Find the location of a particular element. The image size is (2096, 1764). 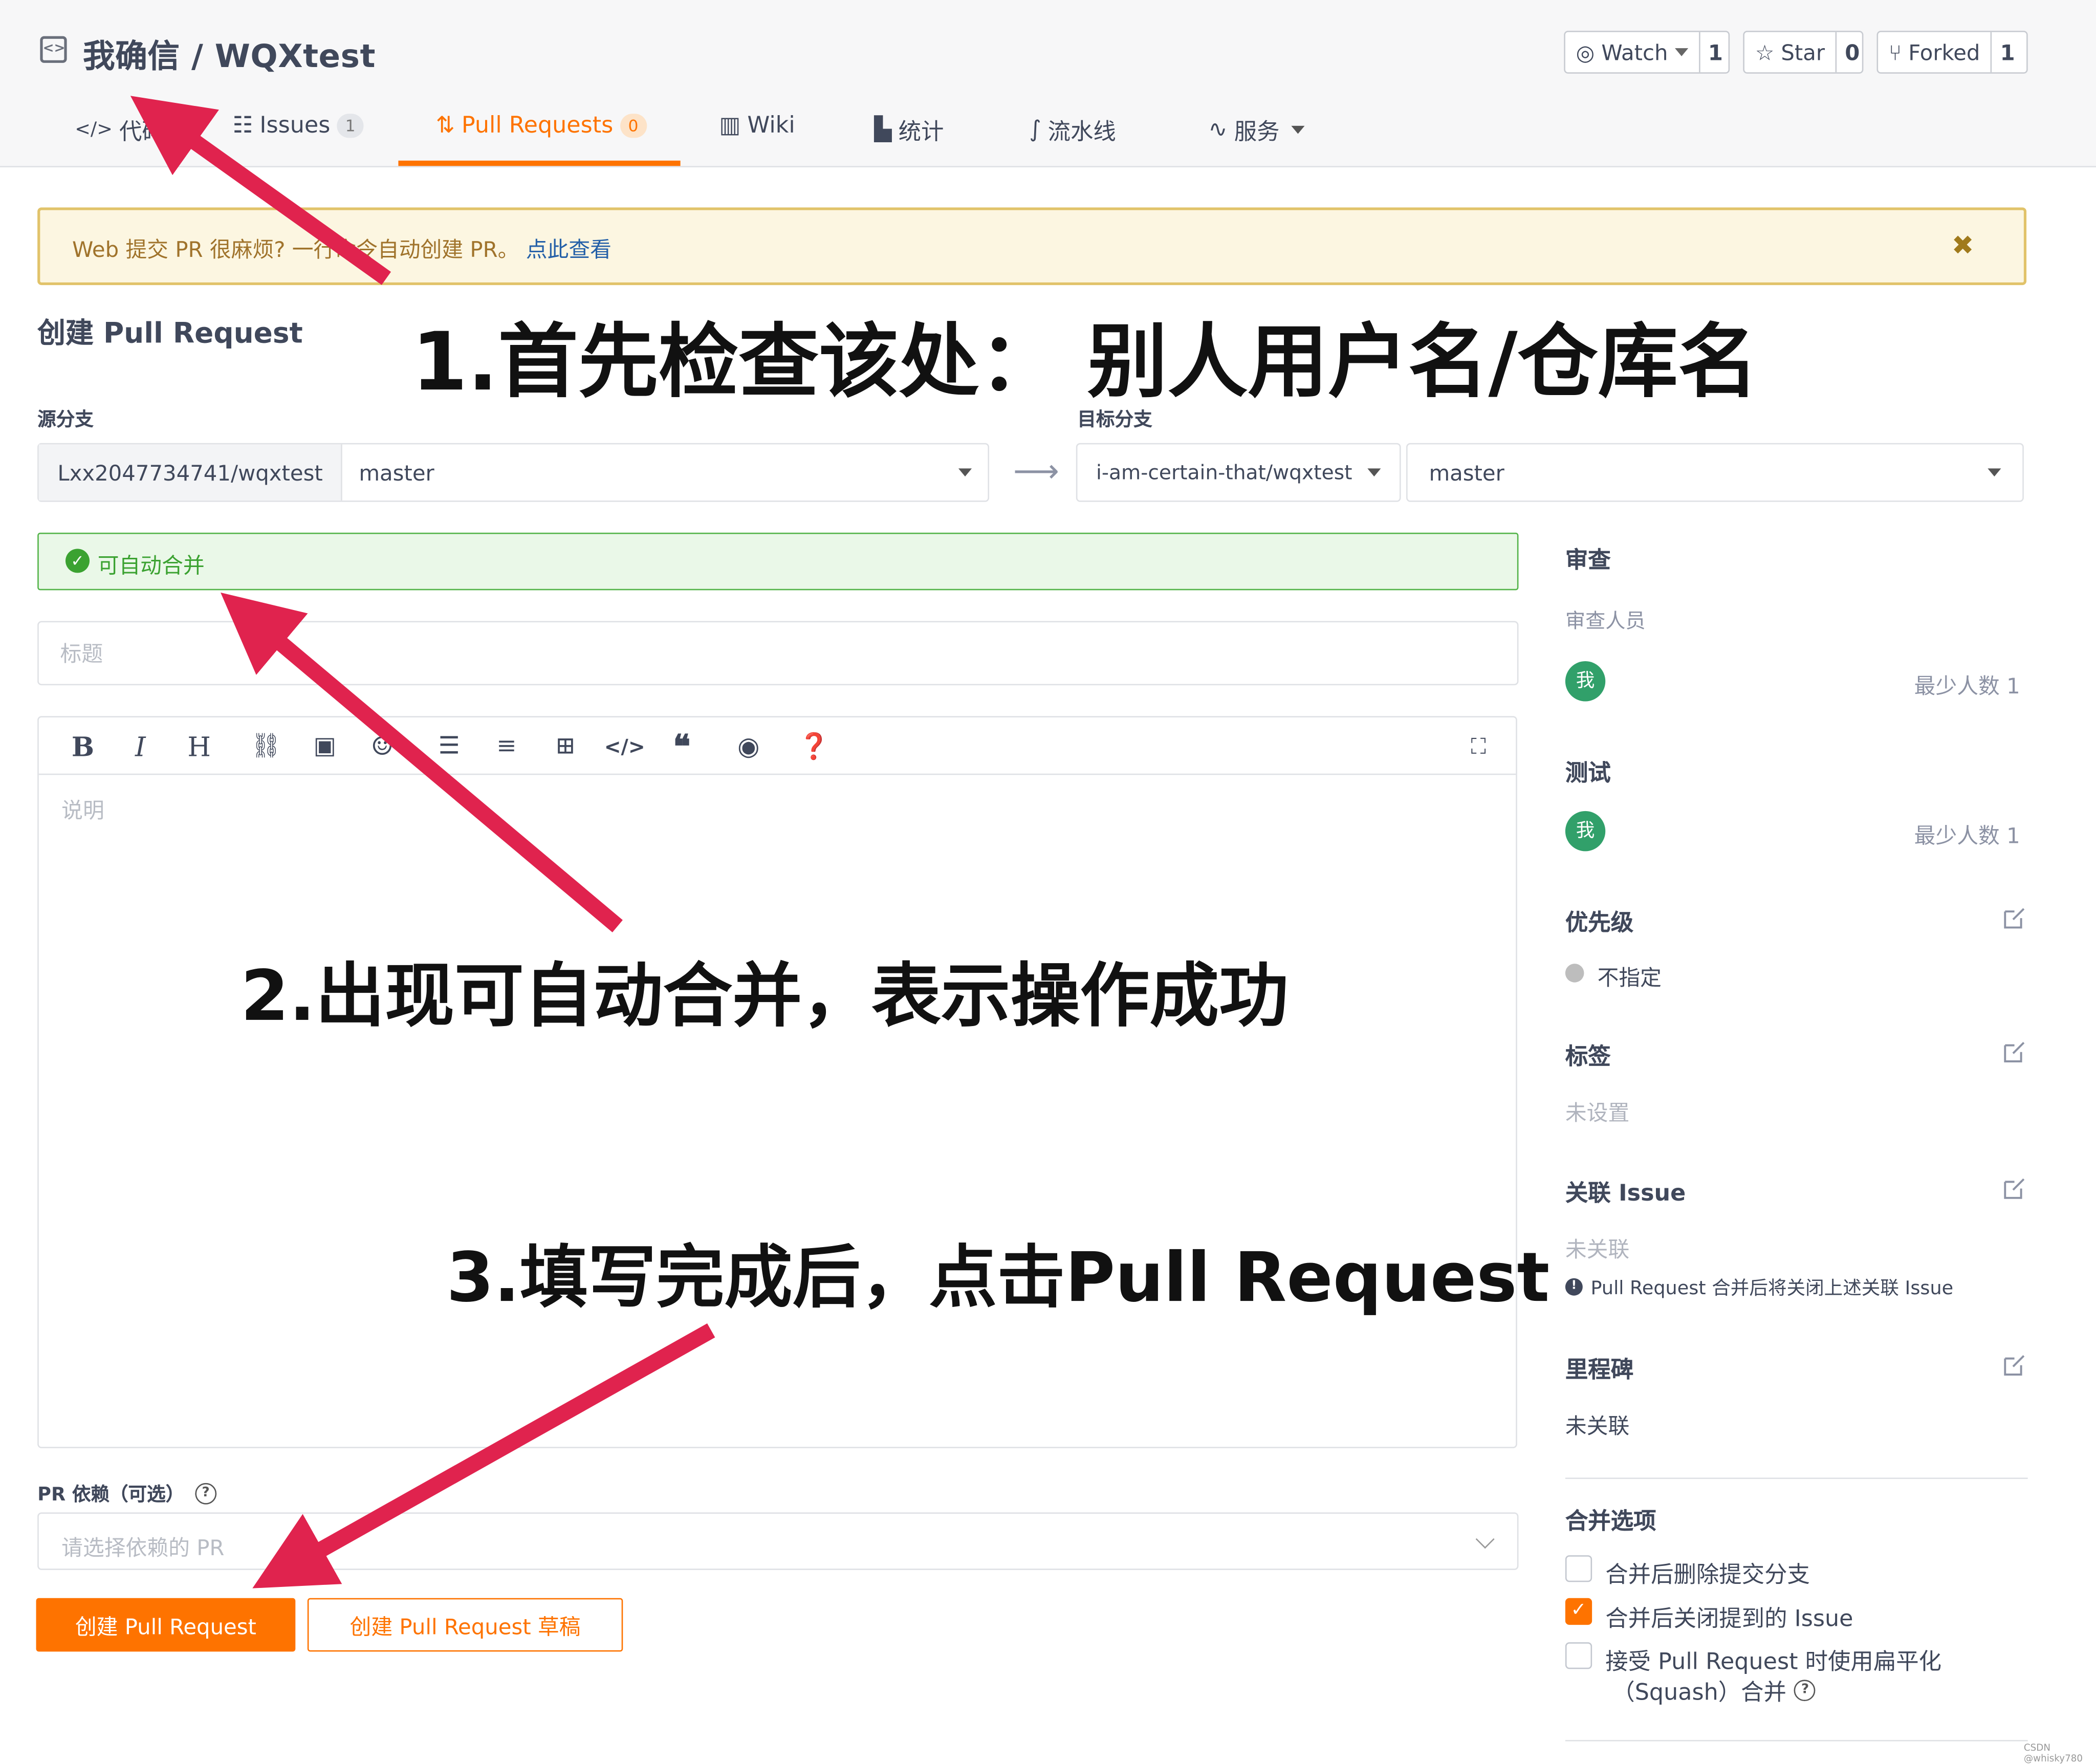

annotation-step1: 1.首先检查该处： 别人用户名/仓库名 is located at coordinates (1085, 355).